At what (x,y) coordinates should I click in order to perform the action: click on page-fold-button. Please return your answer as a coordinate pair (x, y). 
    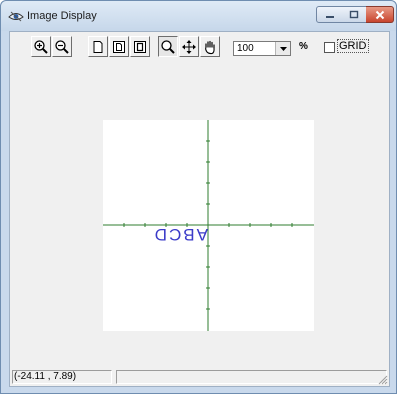
    Looking at the image, I should click on (140, 46).